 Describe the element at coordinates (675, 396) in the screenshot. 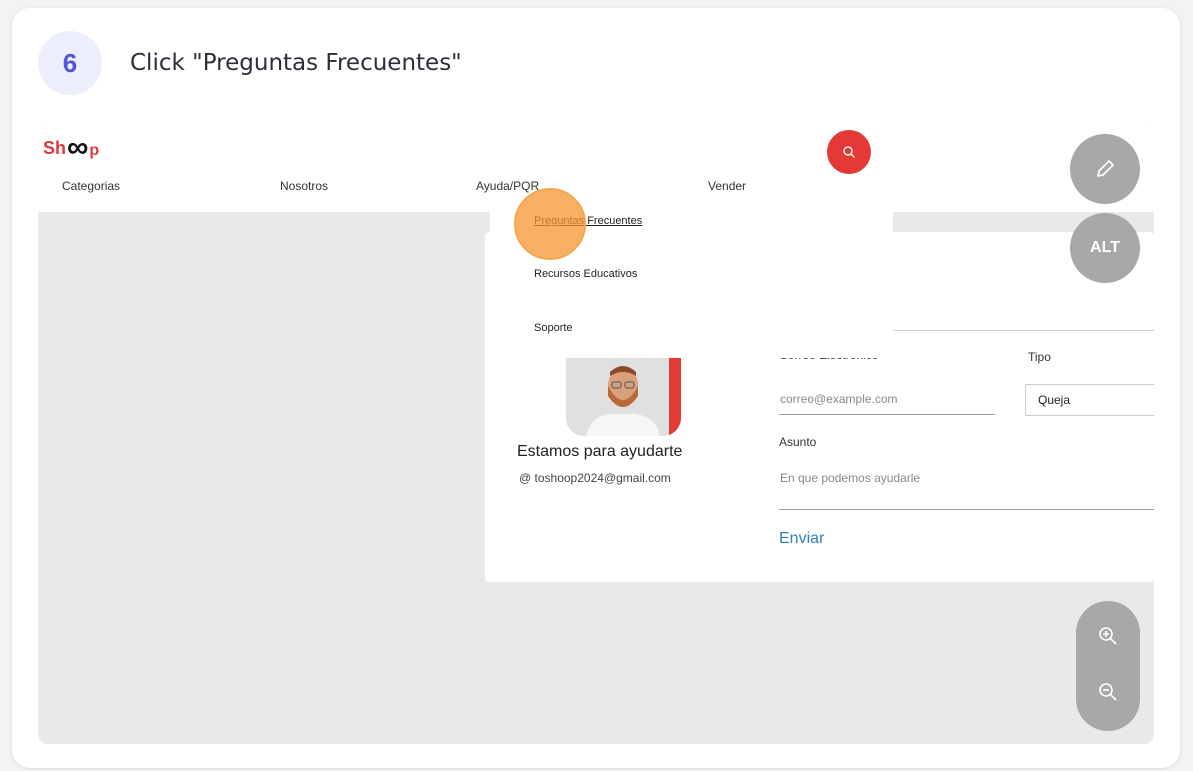

I see `photo-accent-bar` at that location.